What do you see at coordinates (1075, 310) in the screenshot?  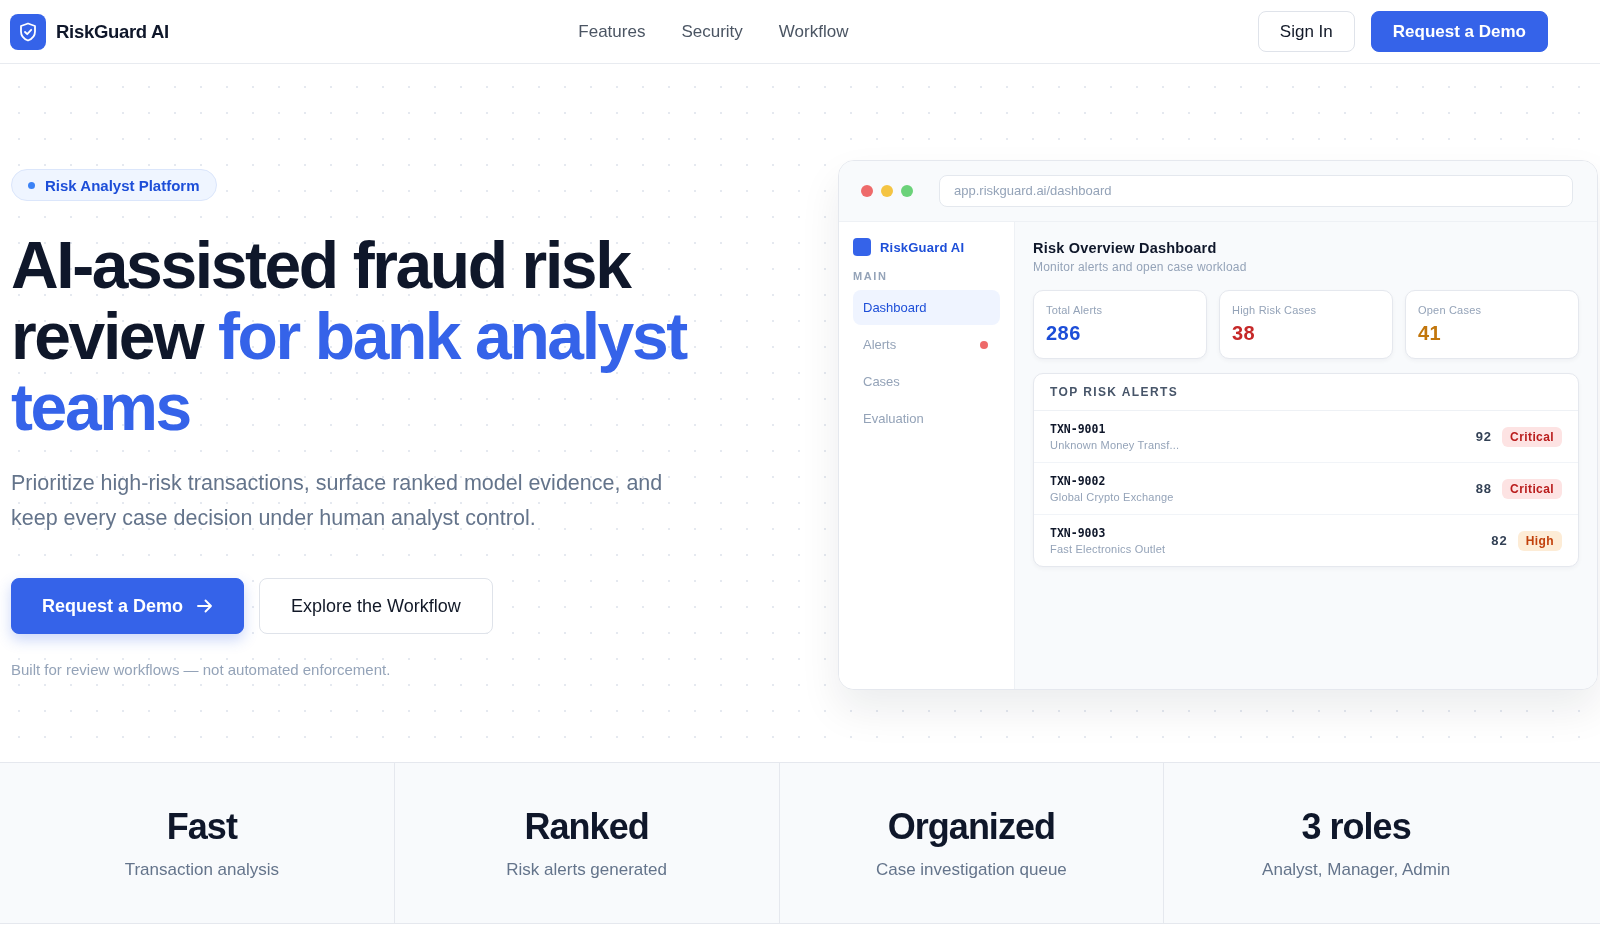 I see `metric-label: Total Alerts` at bounding box center [1075, 310].